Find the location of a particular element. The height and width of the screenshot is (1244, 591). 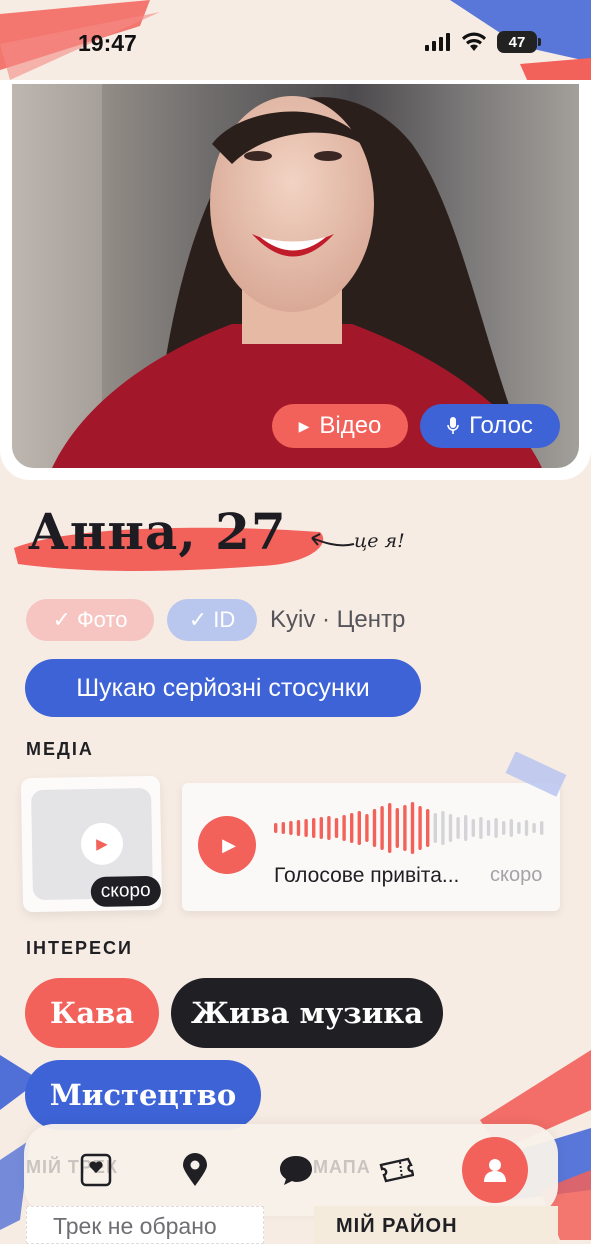

photo-verified-badge: ✓ Фото is located at coordinates (90, 620).